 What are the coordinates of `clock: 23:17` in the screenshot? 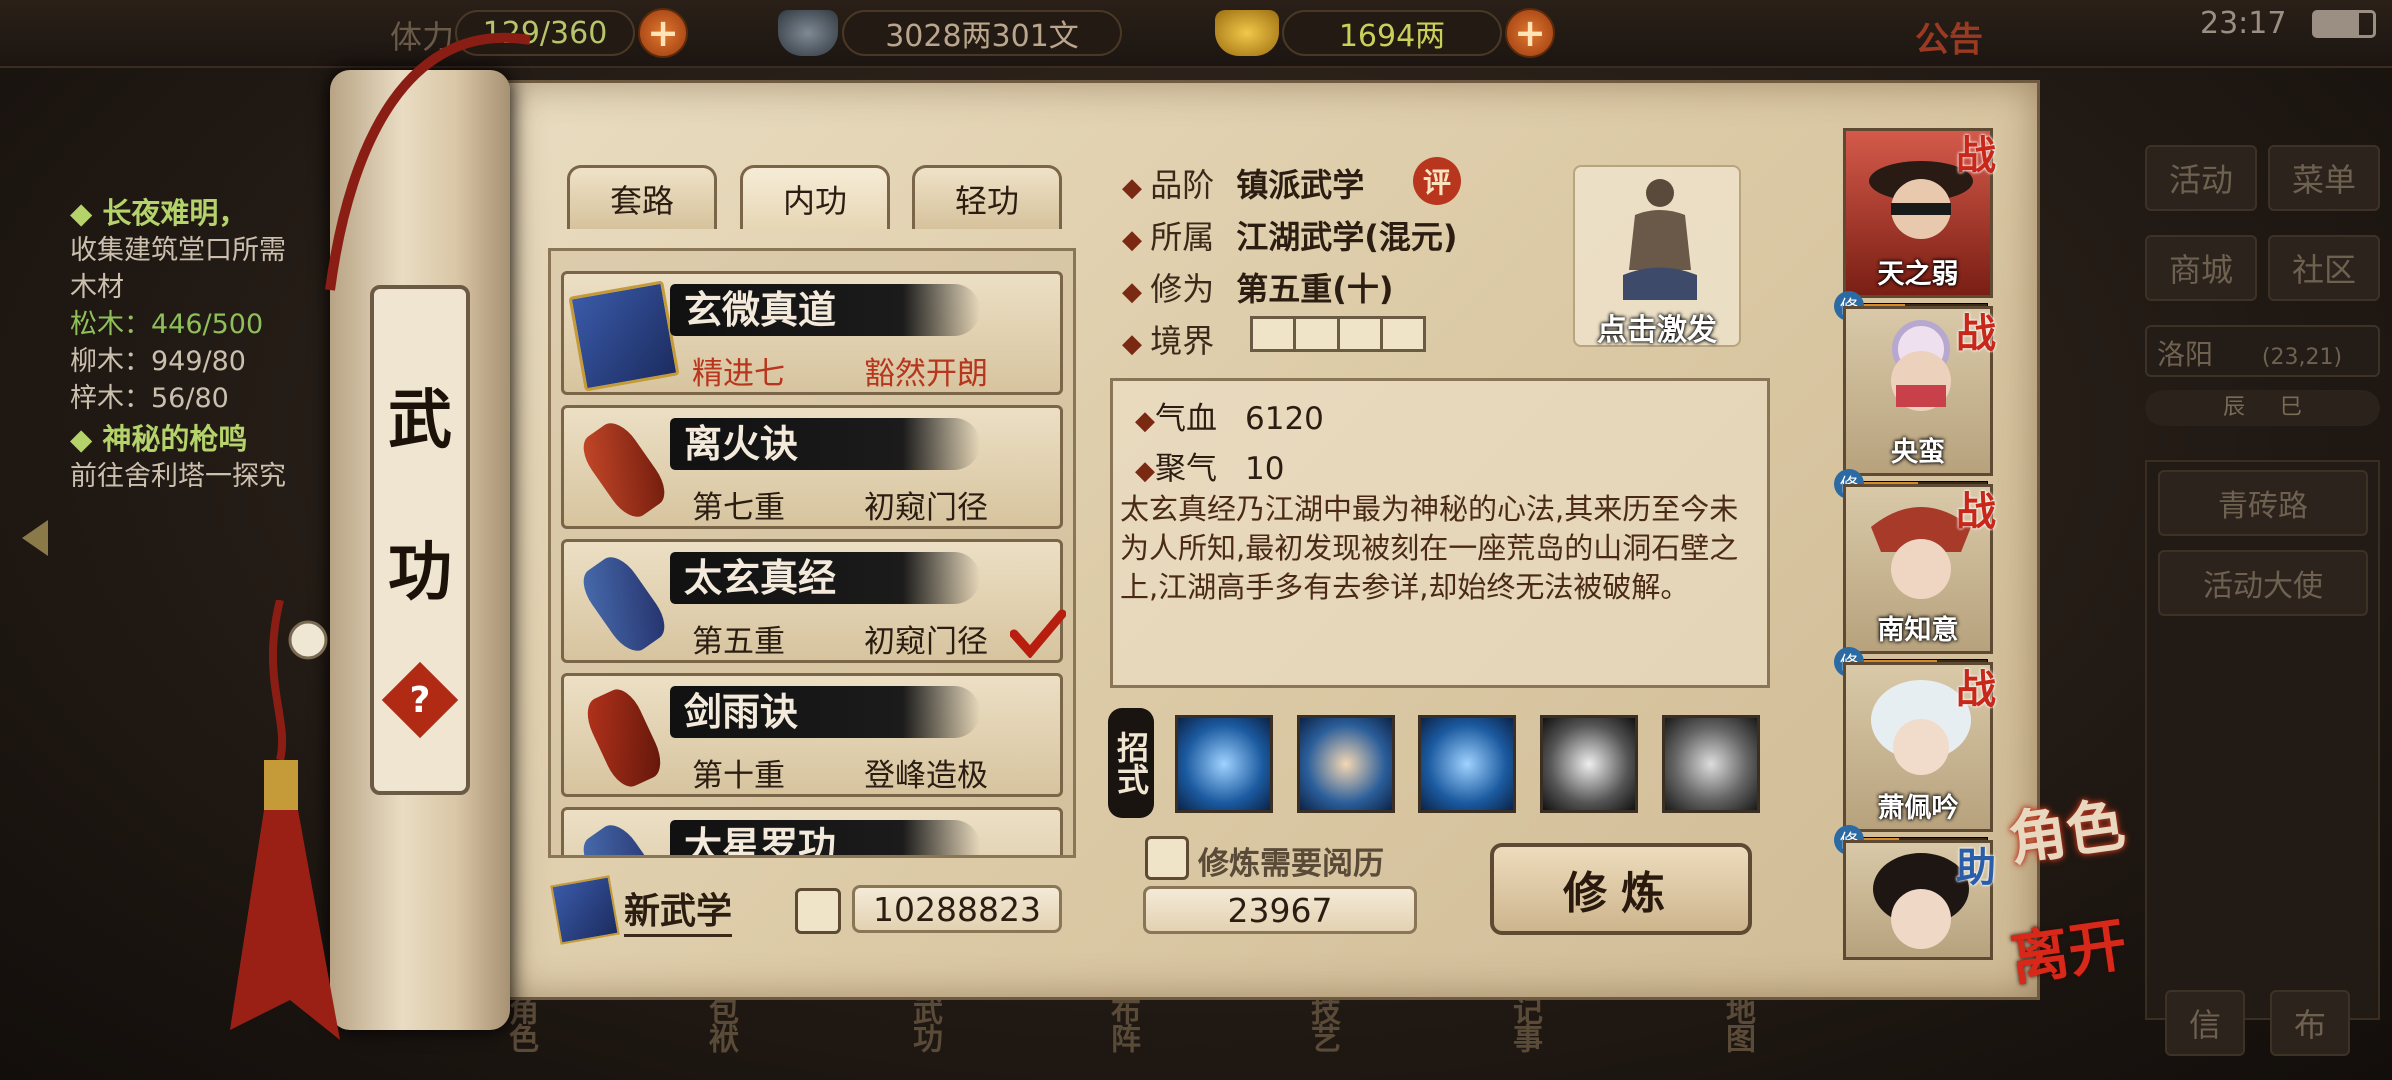 It's located at (2243, 23).